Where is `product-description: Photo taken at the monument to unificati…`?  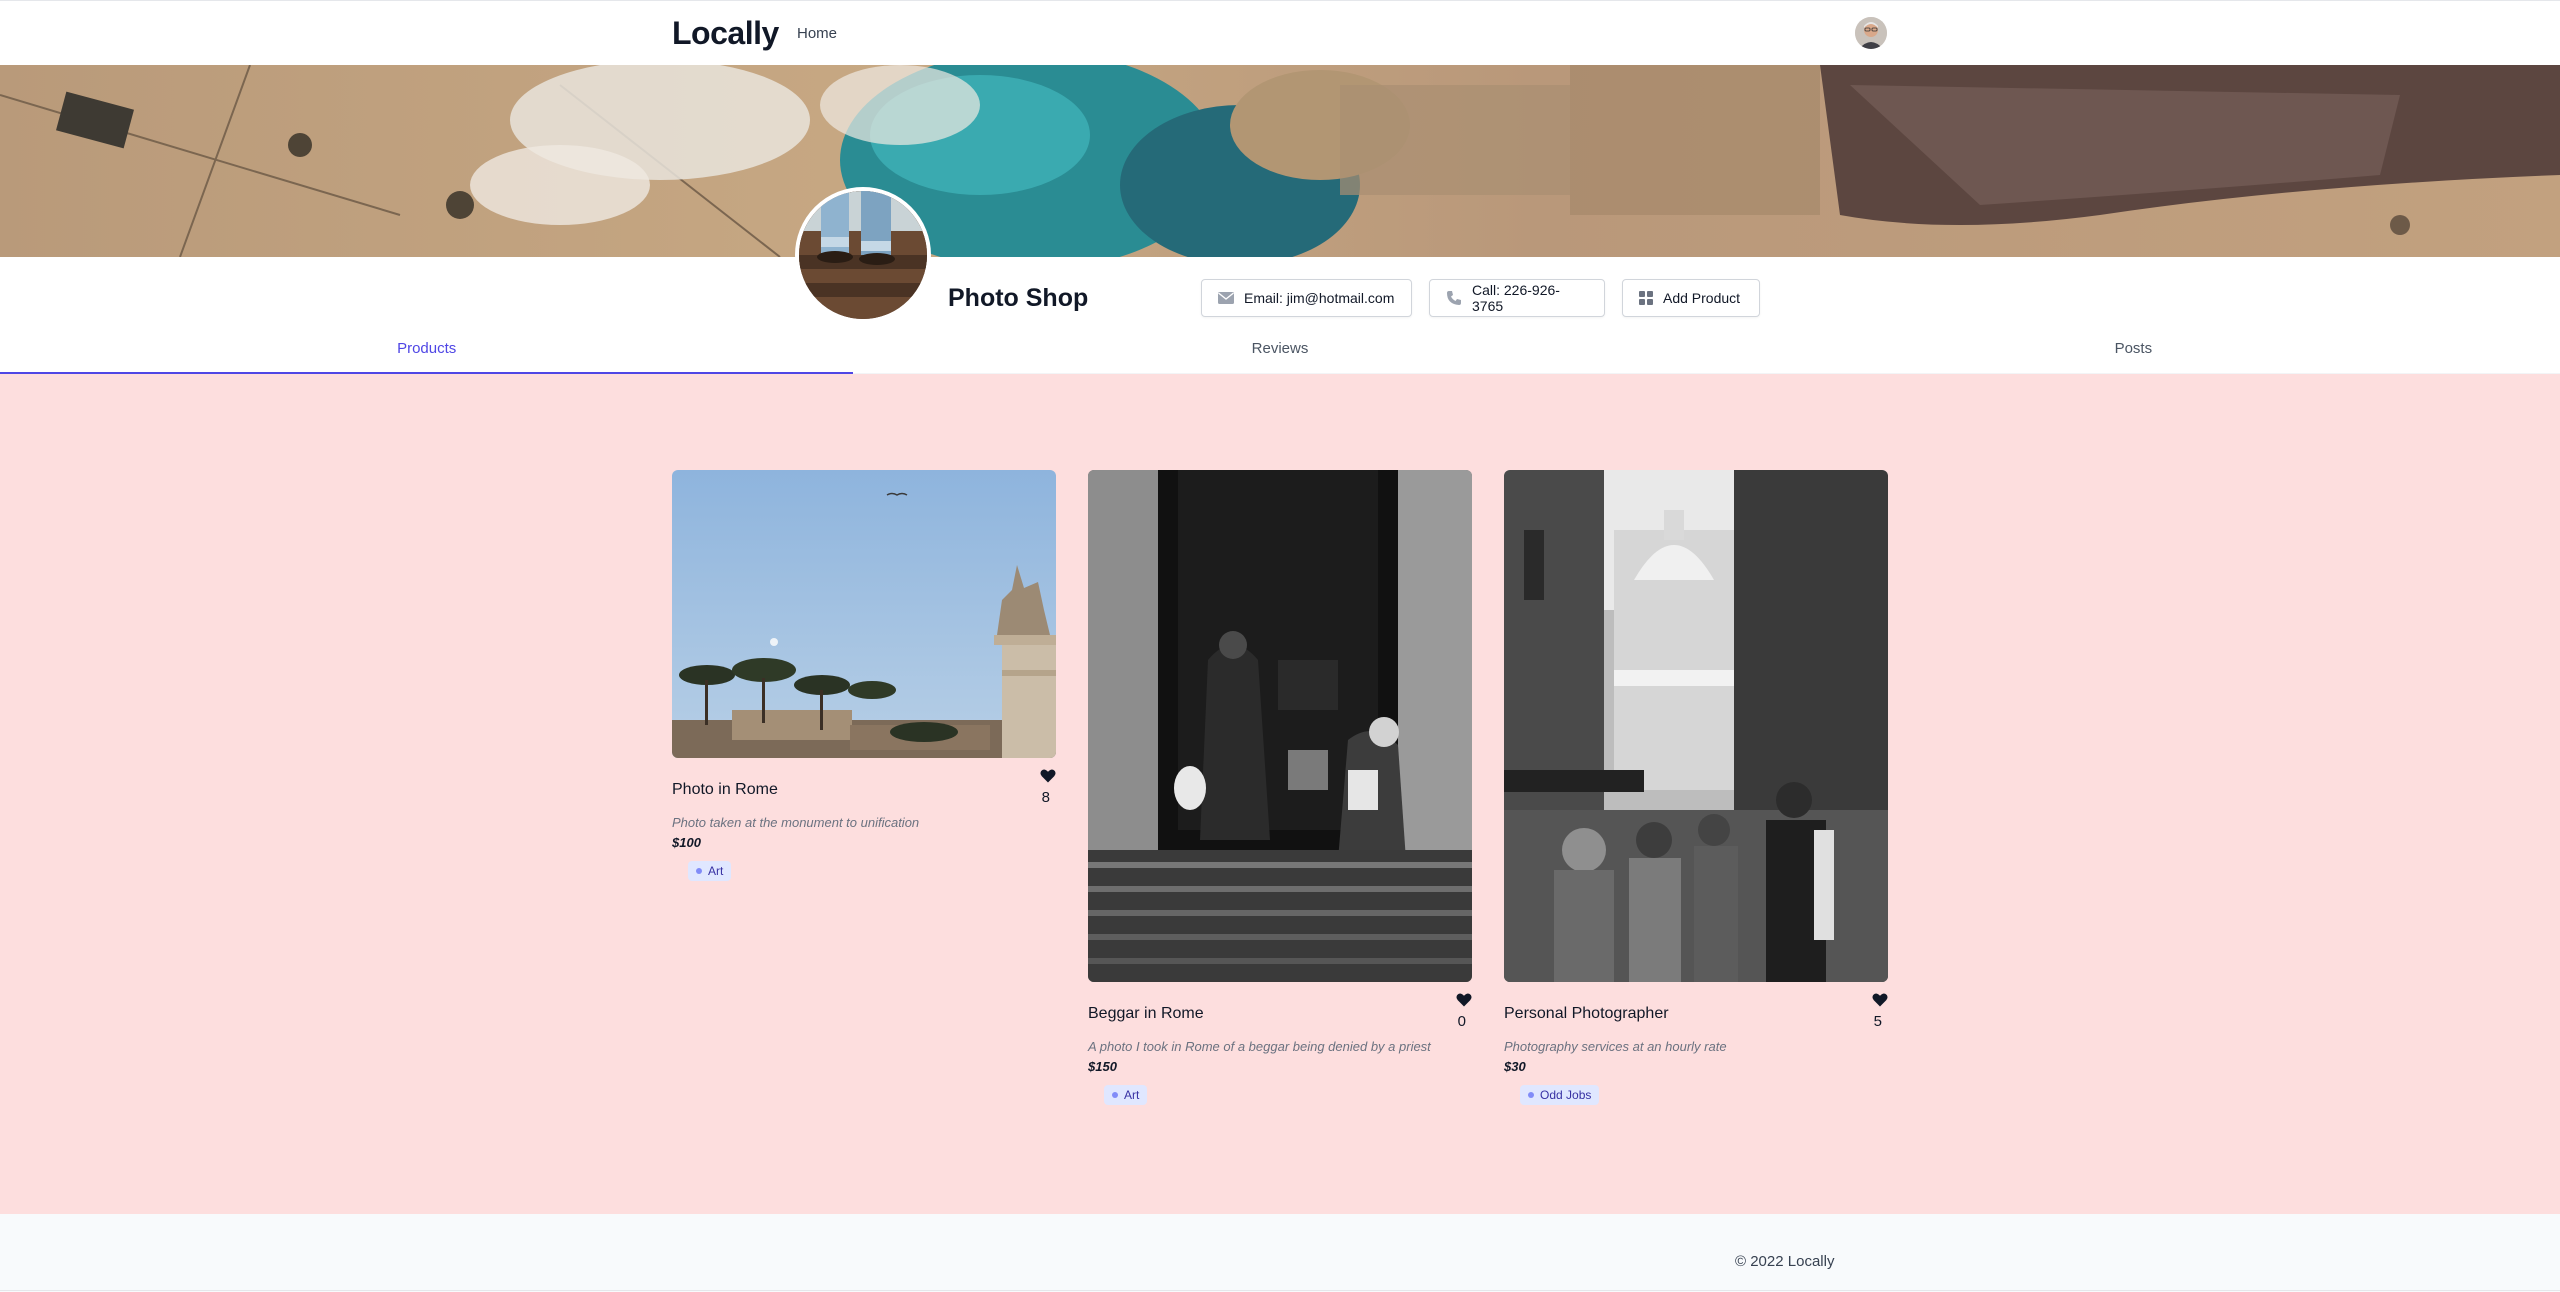 product-description: Photo taken at the monument to unificati… is located at coordinates (796, 822).